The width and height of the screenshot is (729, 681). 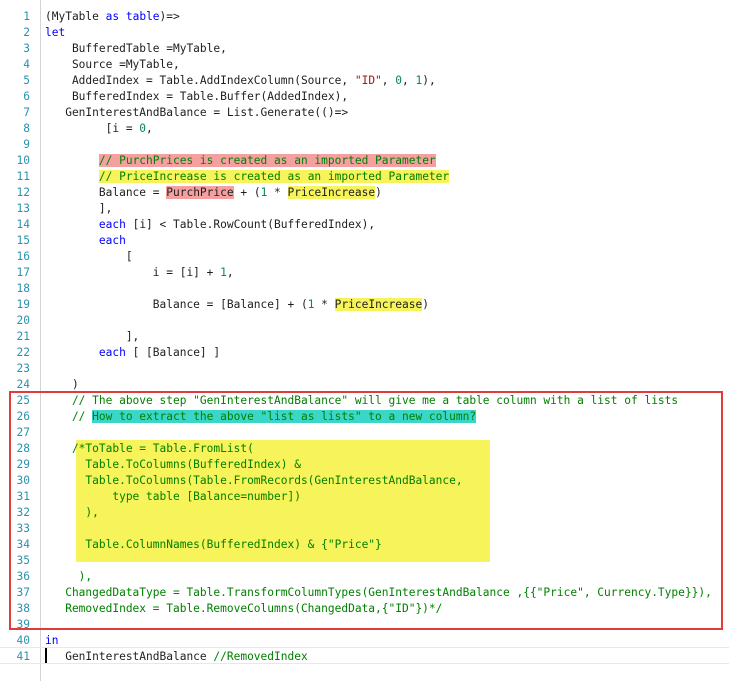 What do you see at coordinates (364, 145) in the screenshot?
I see `code-line: 9` at bounding box center [364, 145].